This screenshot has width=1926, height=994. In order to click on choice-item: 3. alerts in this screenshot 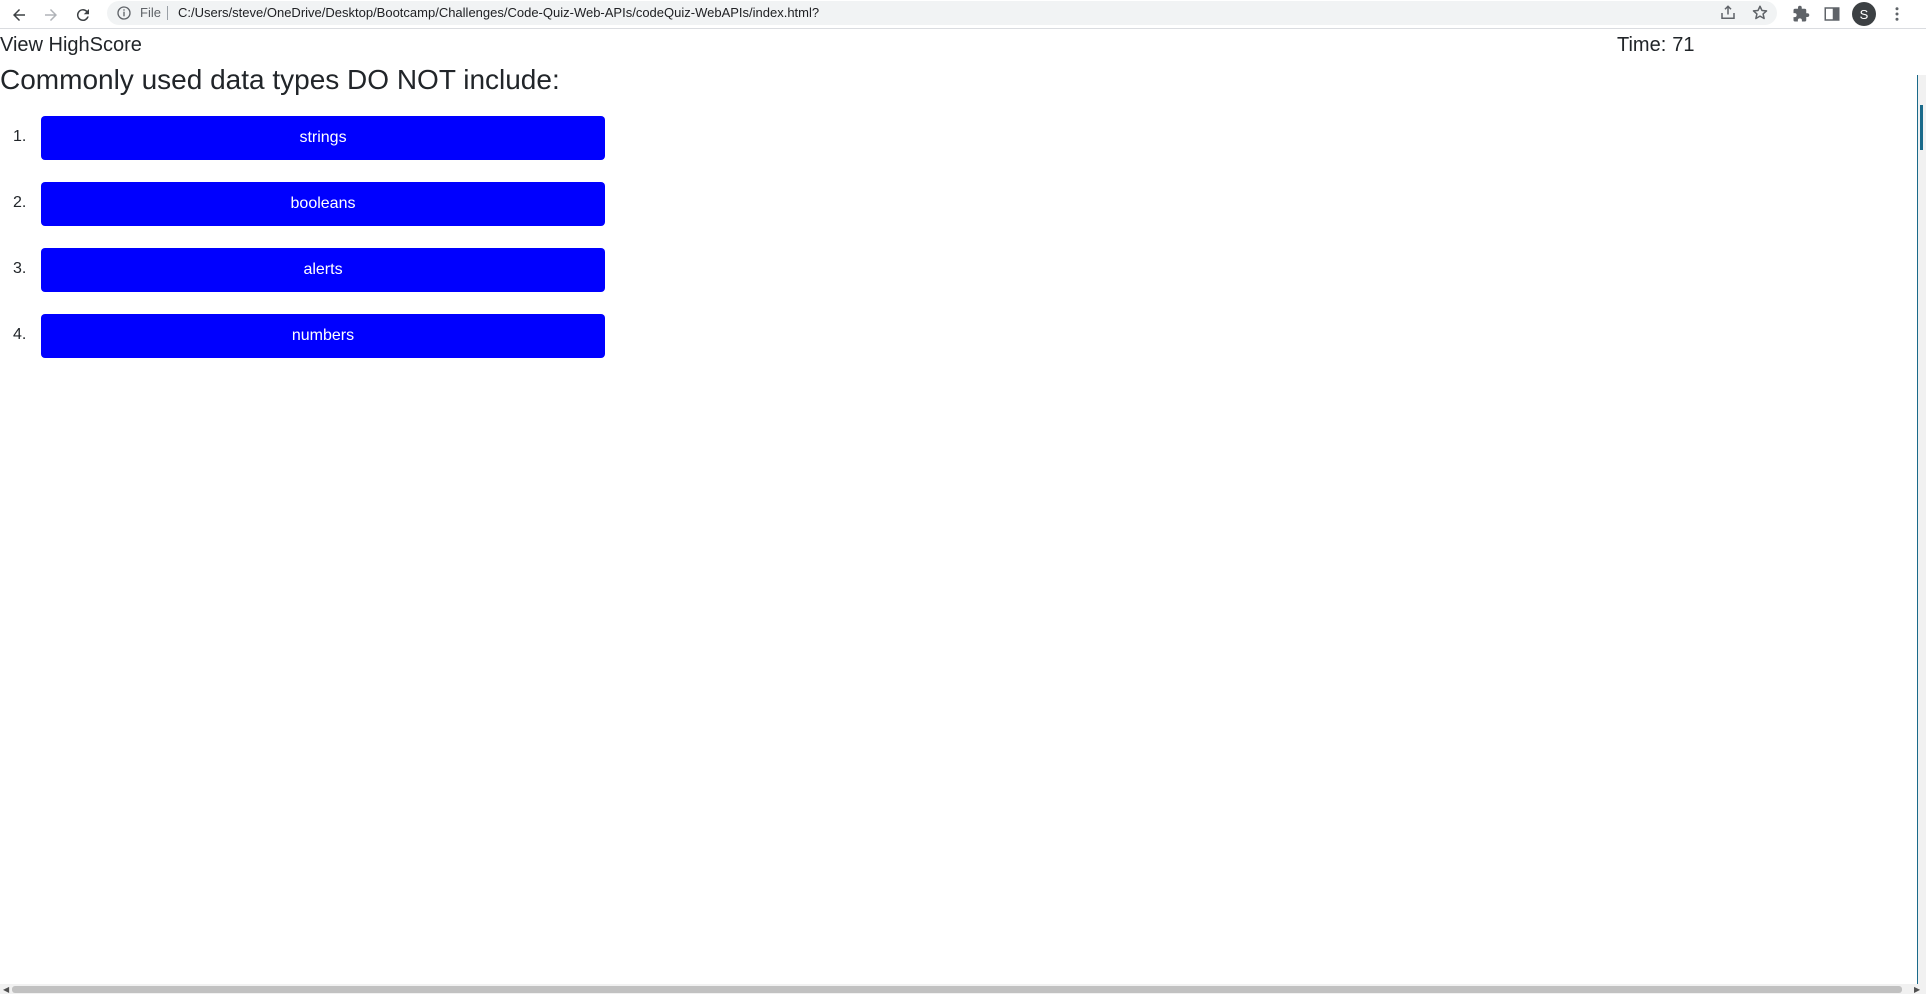, I will do `click(310, 270)`.